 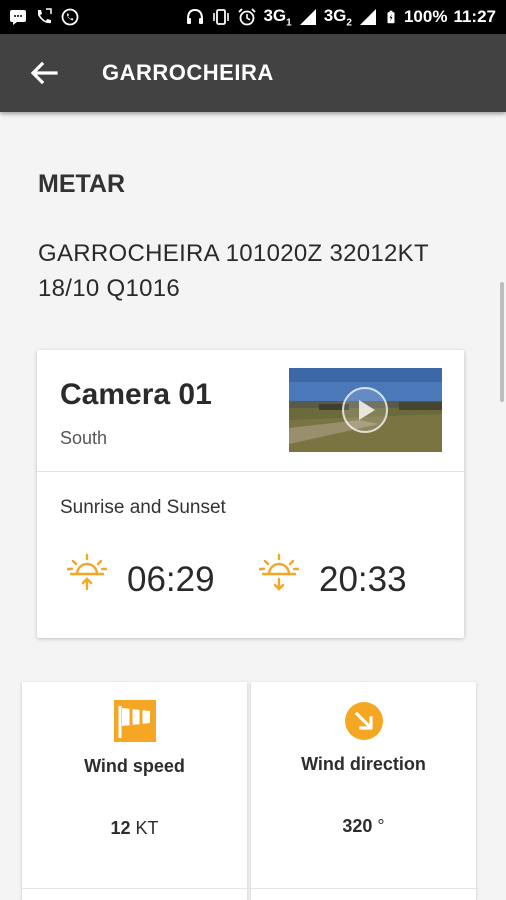 I want to click on scrollbar, so click(x=502, y=342).